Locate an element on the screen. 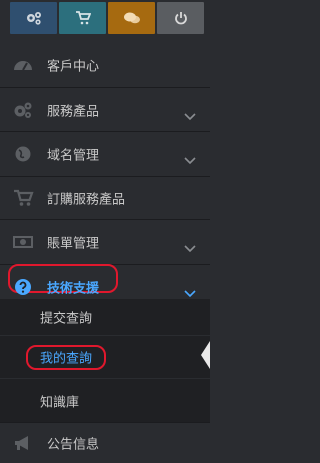  comments-icon is located at coordinates (131, 18).